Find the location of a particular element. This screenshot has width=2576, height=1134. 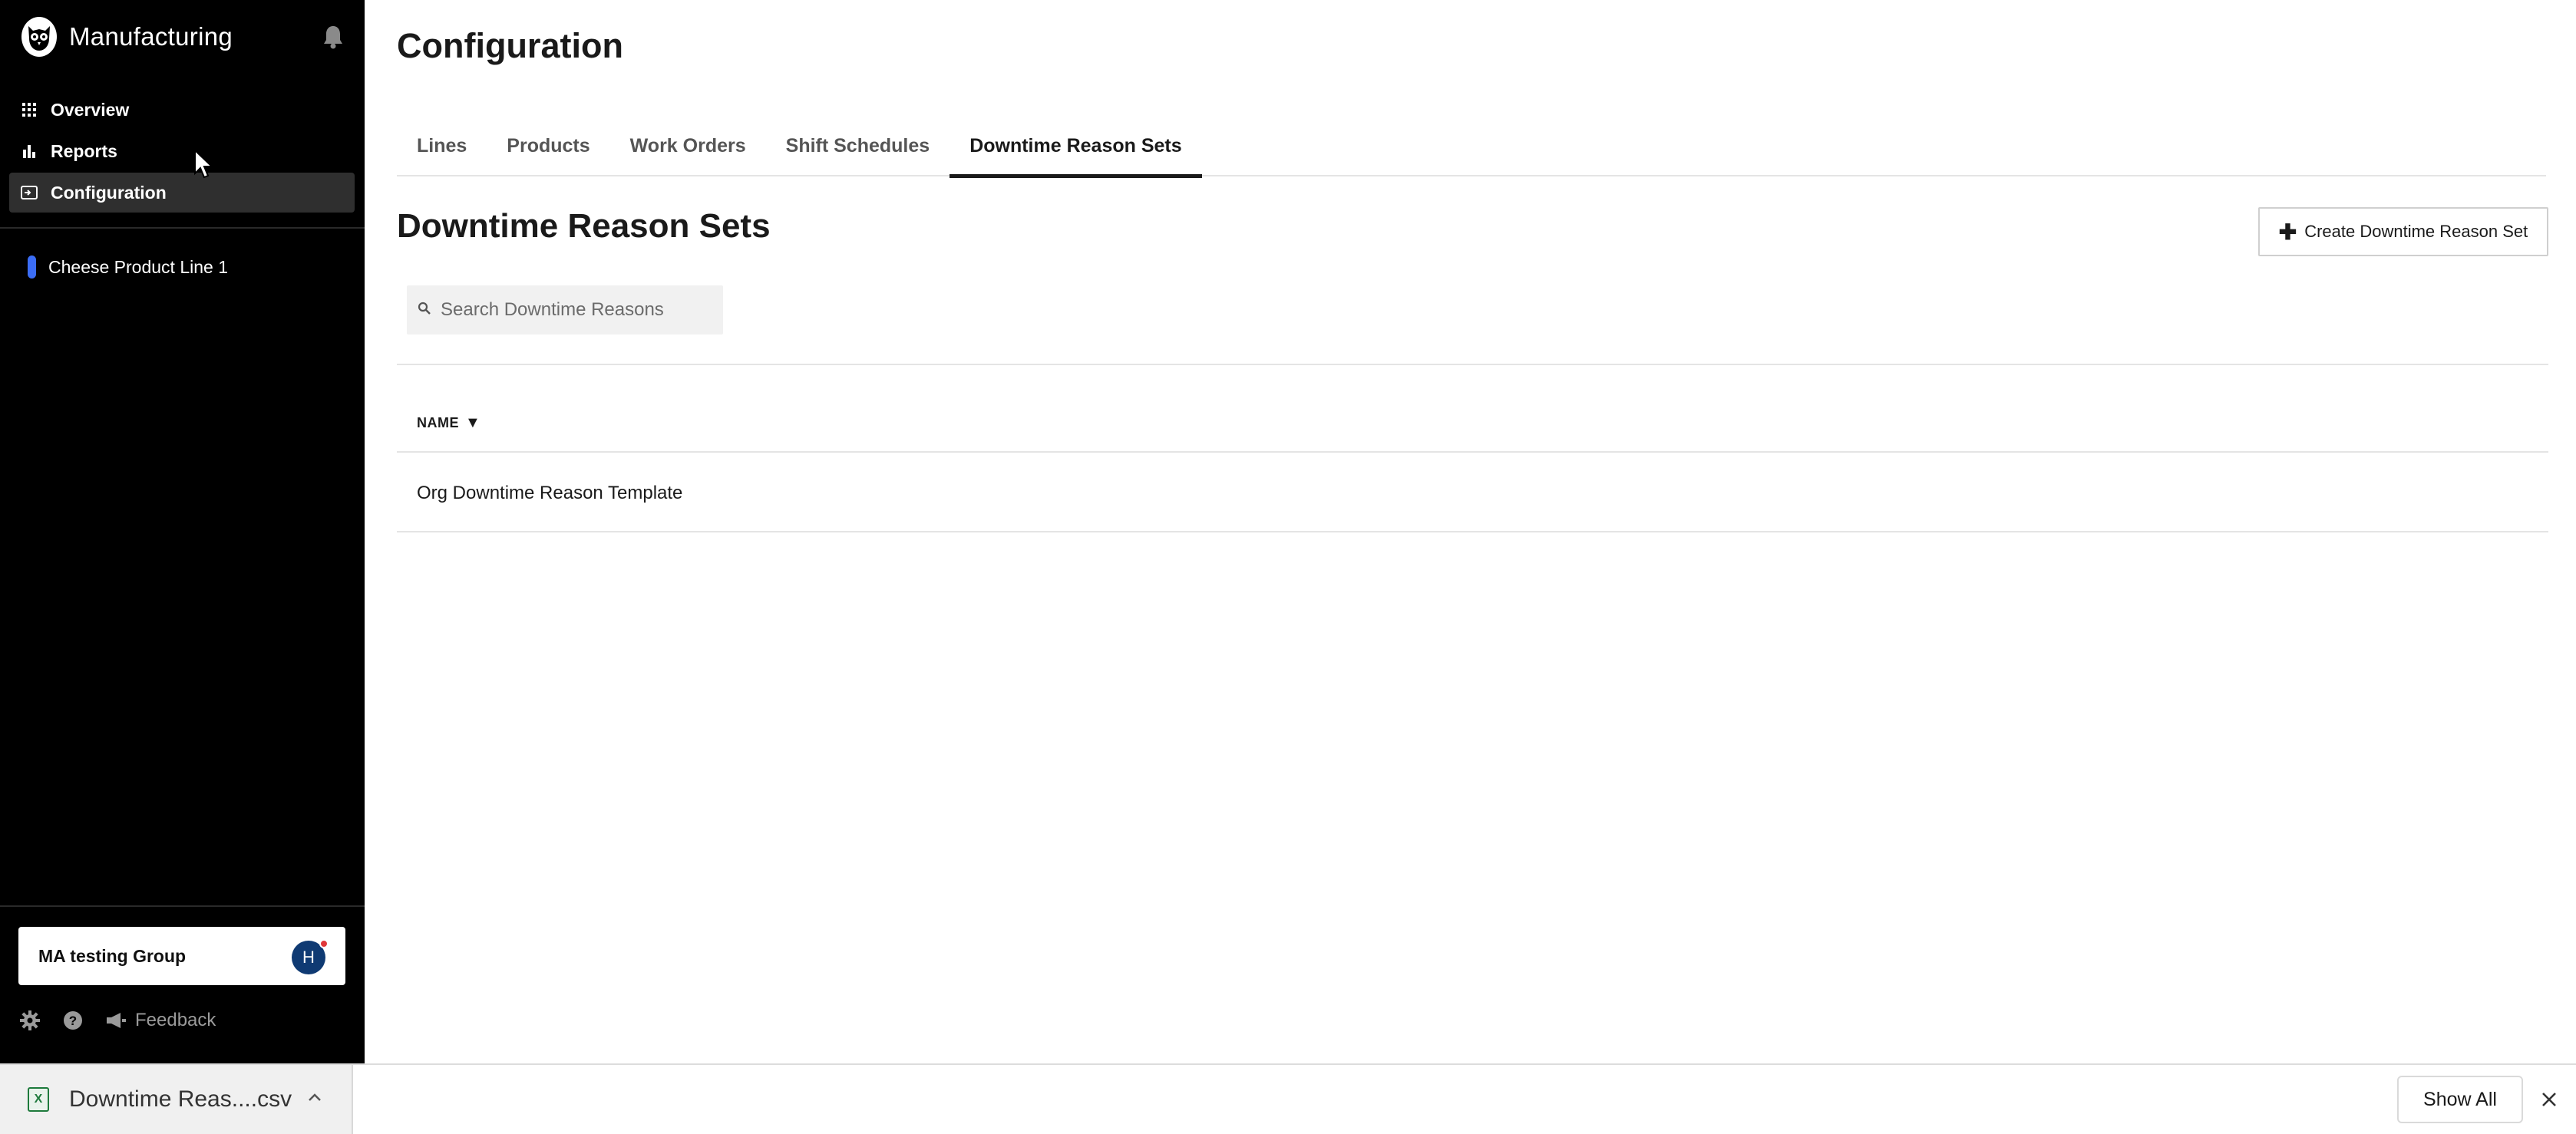

column-header-label: NAME is located at coordinates (438, 422).